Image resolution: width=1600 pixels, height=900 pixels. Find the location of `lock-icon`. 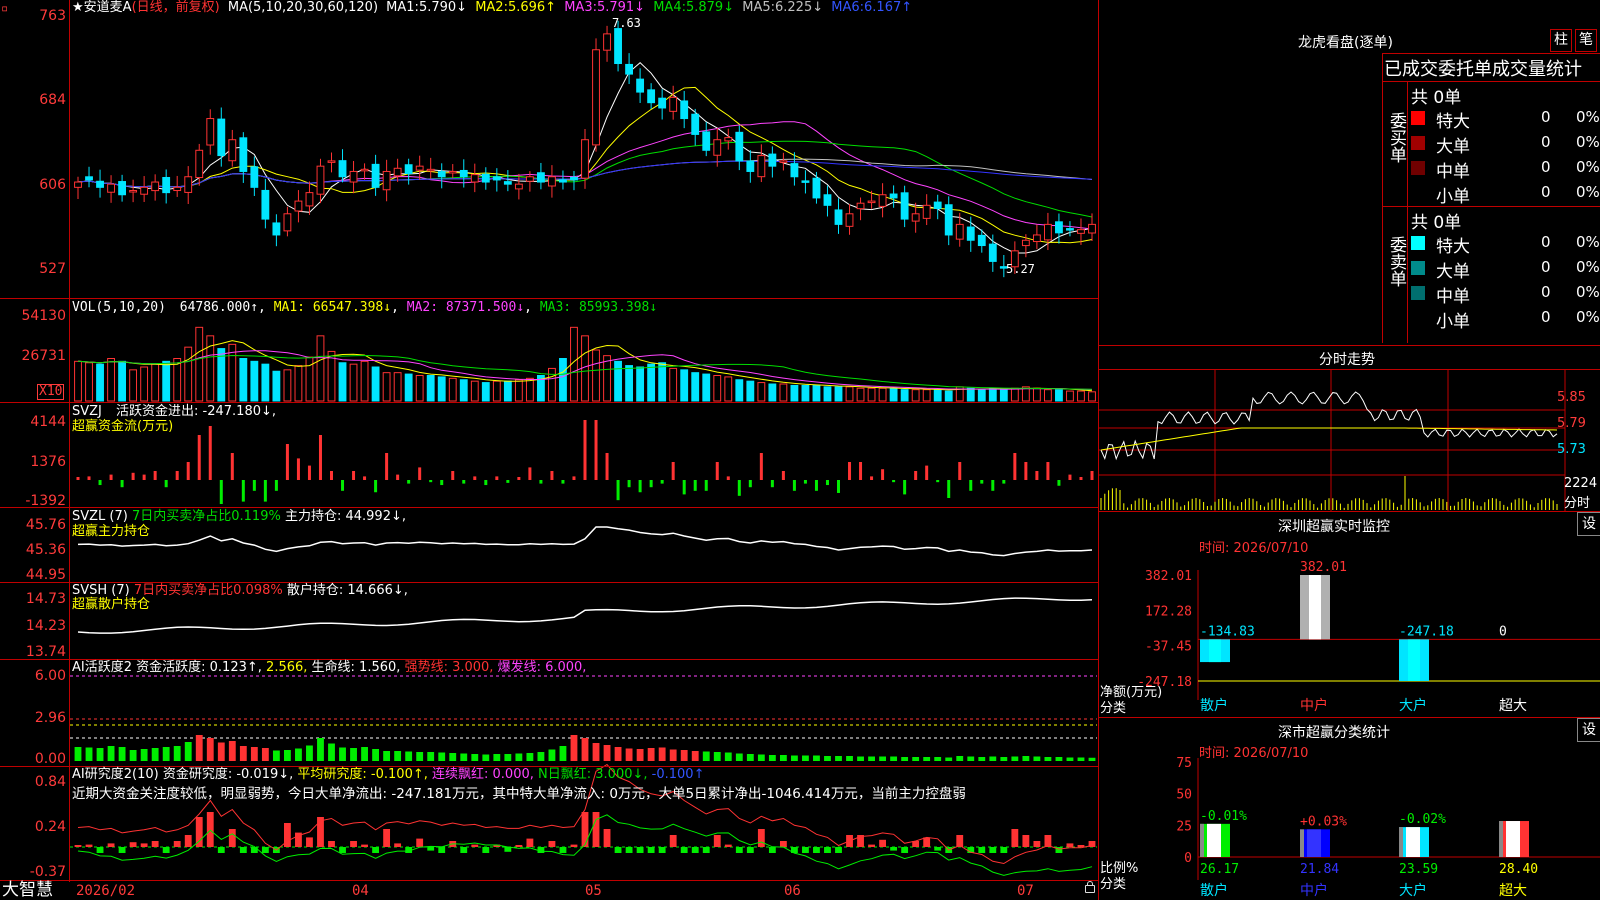

lock-icon is located at coordinates (1090, 887).